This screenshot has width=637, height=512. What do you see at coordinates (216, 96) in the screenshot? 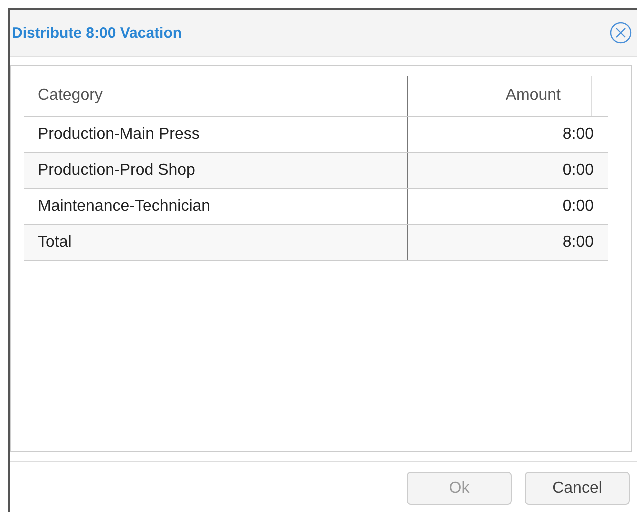
I see `column-header: Category` at bounding box center [216, 96].